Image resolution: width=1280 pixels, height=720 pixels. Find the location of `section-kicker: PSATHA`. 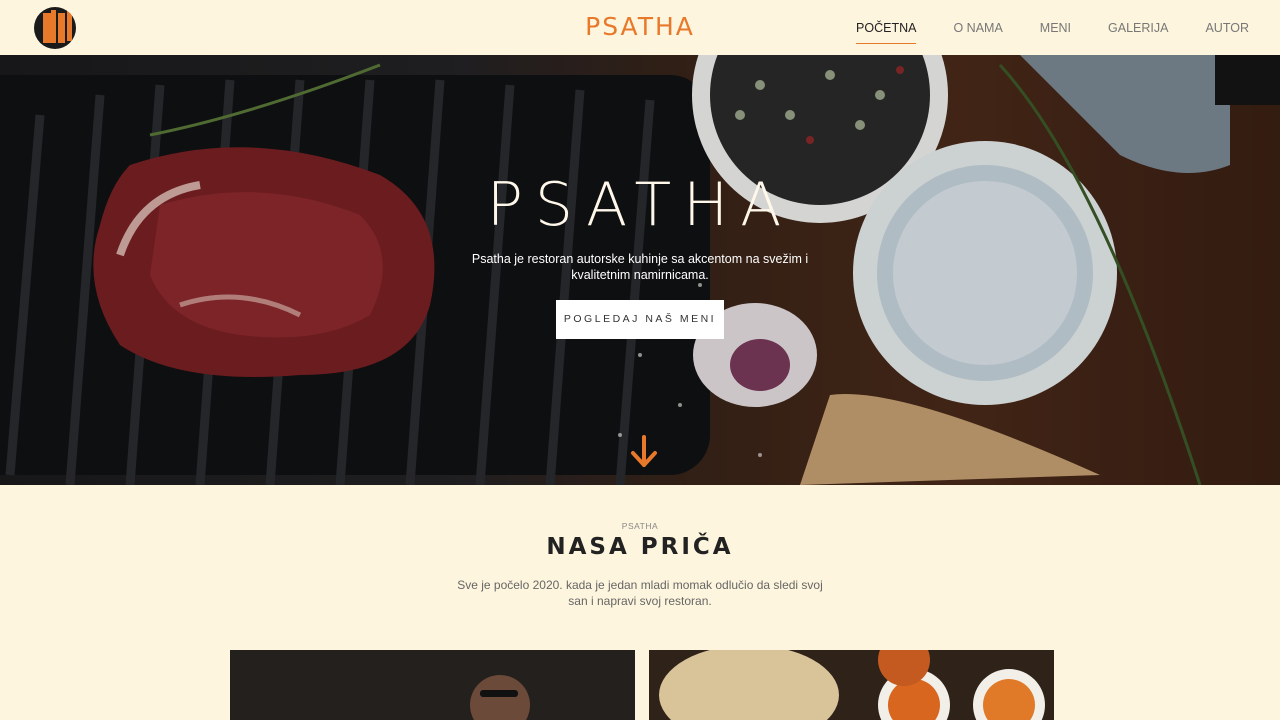

section-kicker: PSATHA is located at coordinates (640, 526).